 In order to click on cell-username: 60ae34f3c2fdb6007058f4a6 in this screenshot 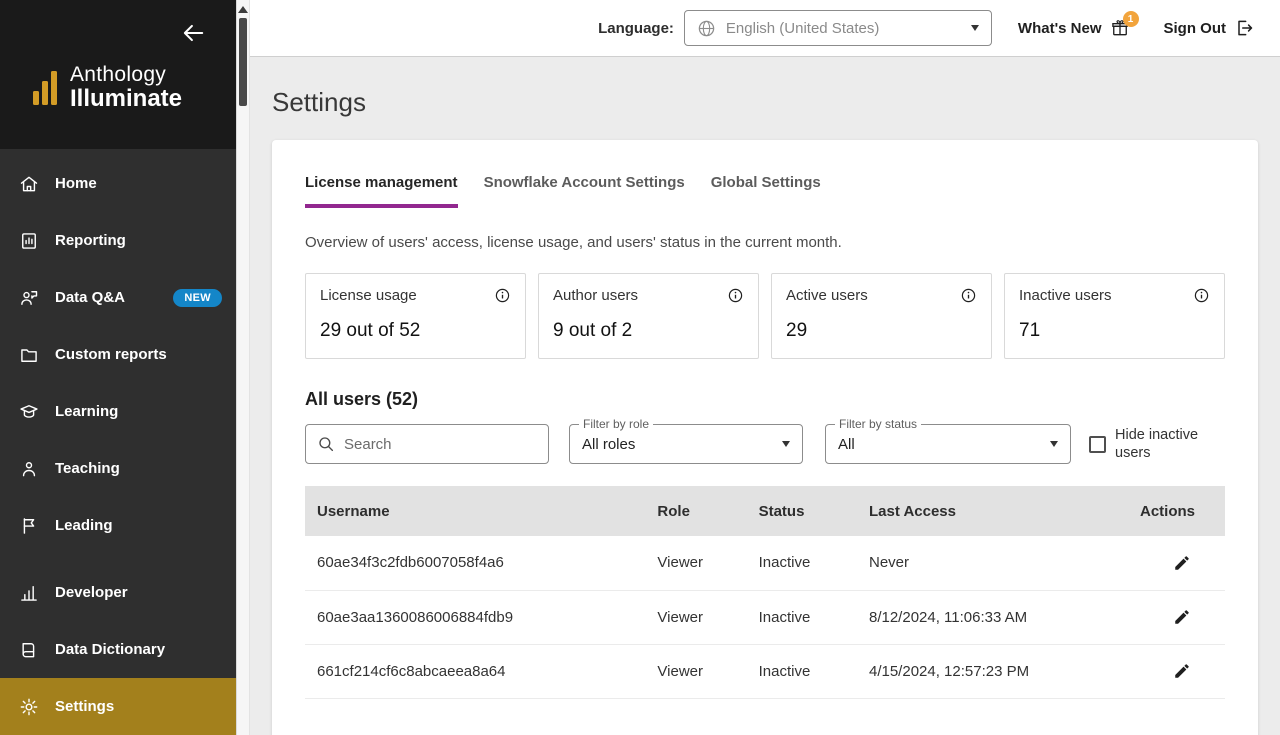, I will do `click(475, 563)`.